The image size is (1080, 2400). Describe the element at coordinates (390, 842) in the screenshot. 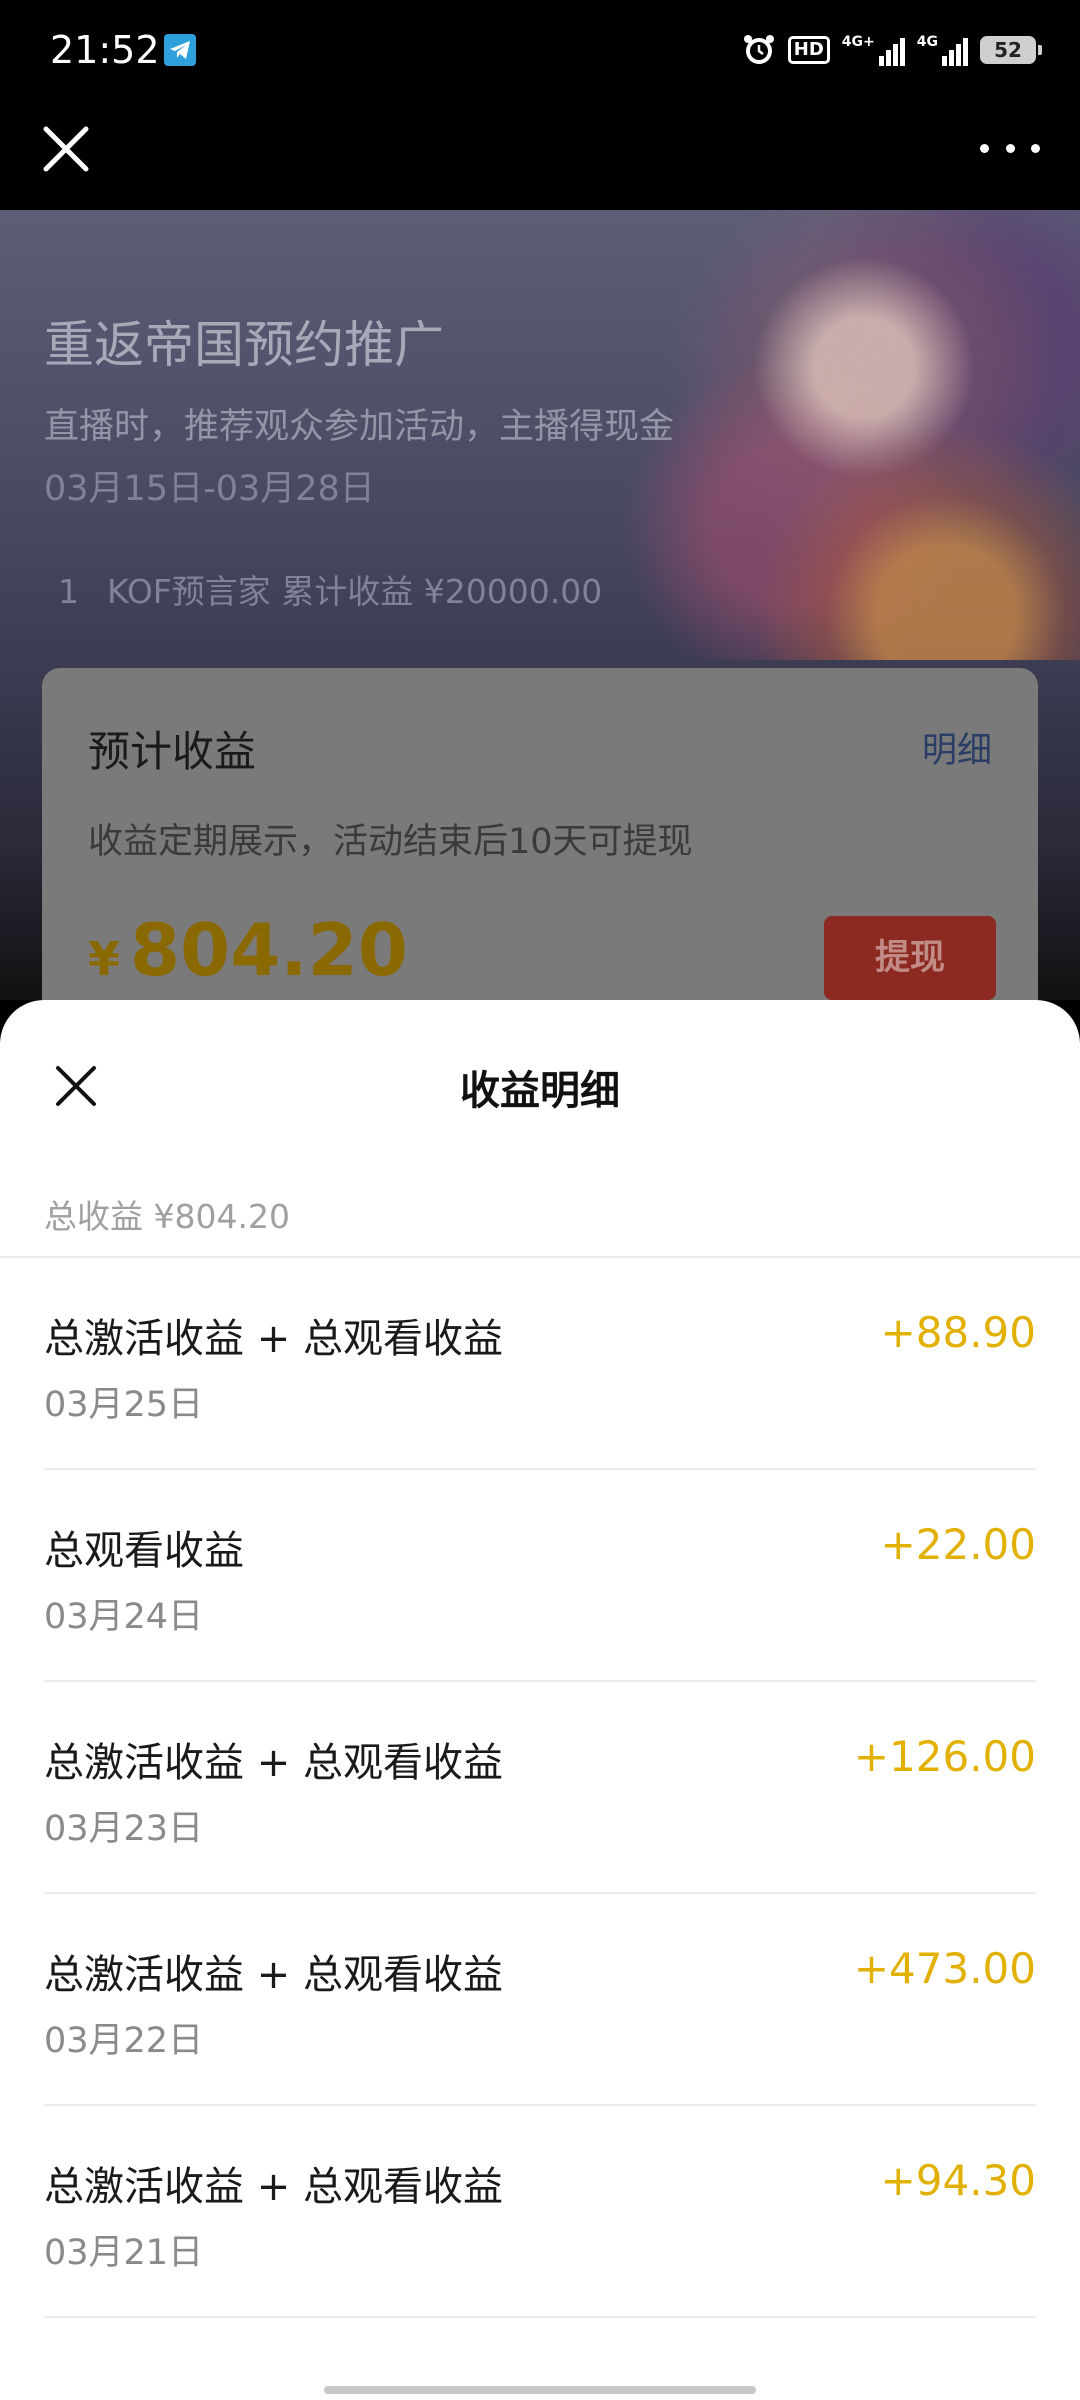

I see `earnings-note: 收益定期展示，活动结束后10天可提现` at that location.